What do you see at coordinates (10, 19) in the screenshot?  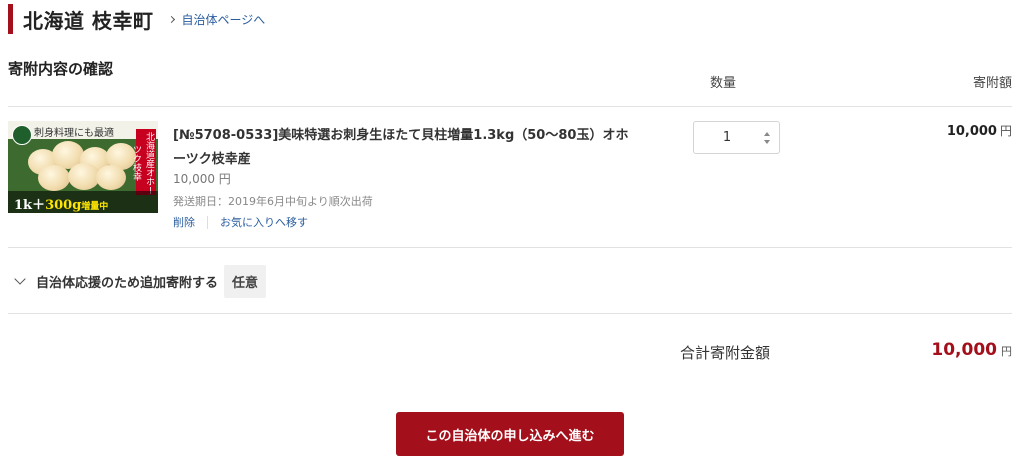 I see `header-accent-bar` at bounding box center [10, 19].